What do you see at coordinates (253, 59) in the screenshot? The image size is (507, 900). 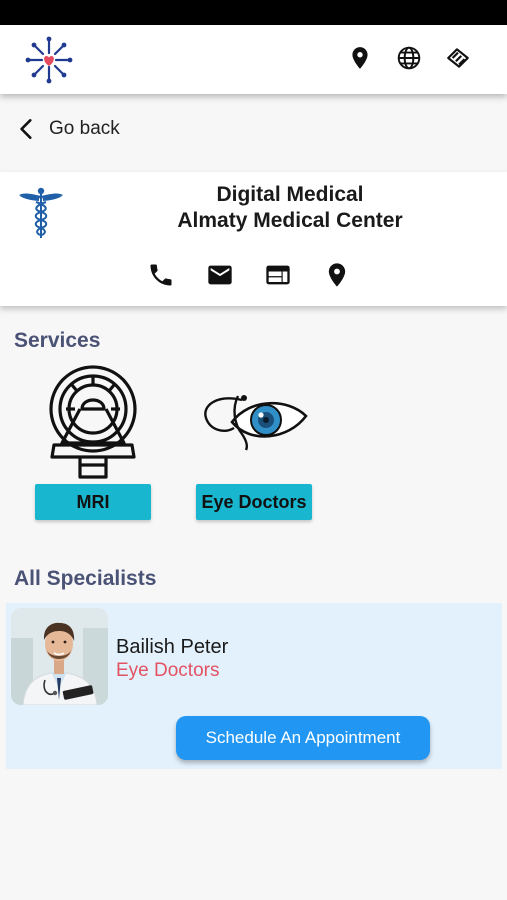 I see `app-header` at bounding box center [253, 59].